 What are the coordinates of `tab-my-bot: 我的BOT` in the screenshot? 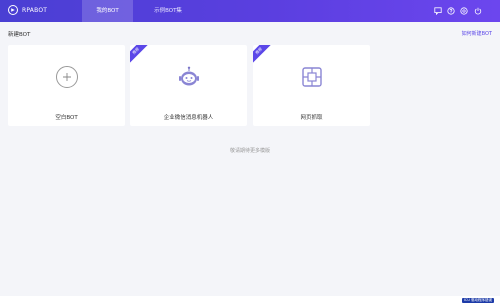 It's located at (107, 11).